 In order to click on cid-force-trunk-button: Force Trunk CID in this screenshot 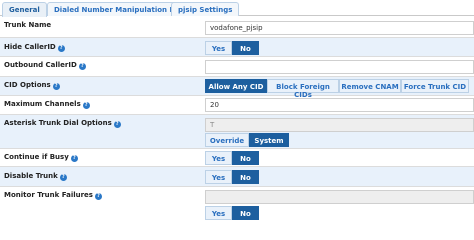, I will do `click(435, 86)`.